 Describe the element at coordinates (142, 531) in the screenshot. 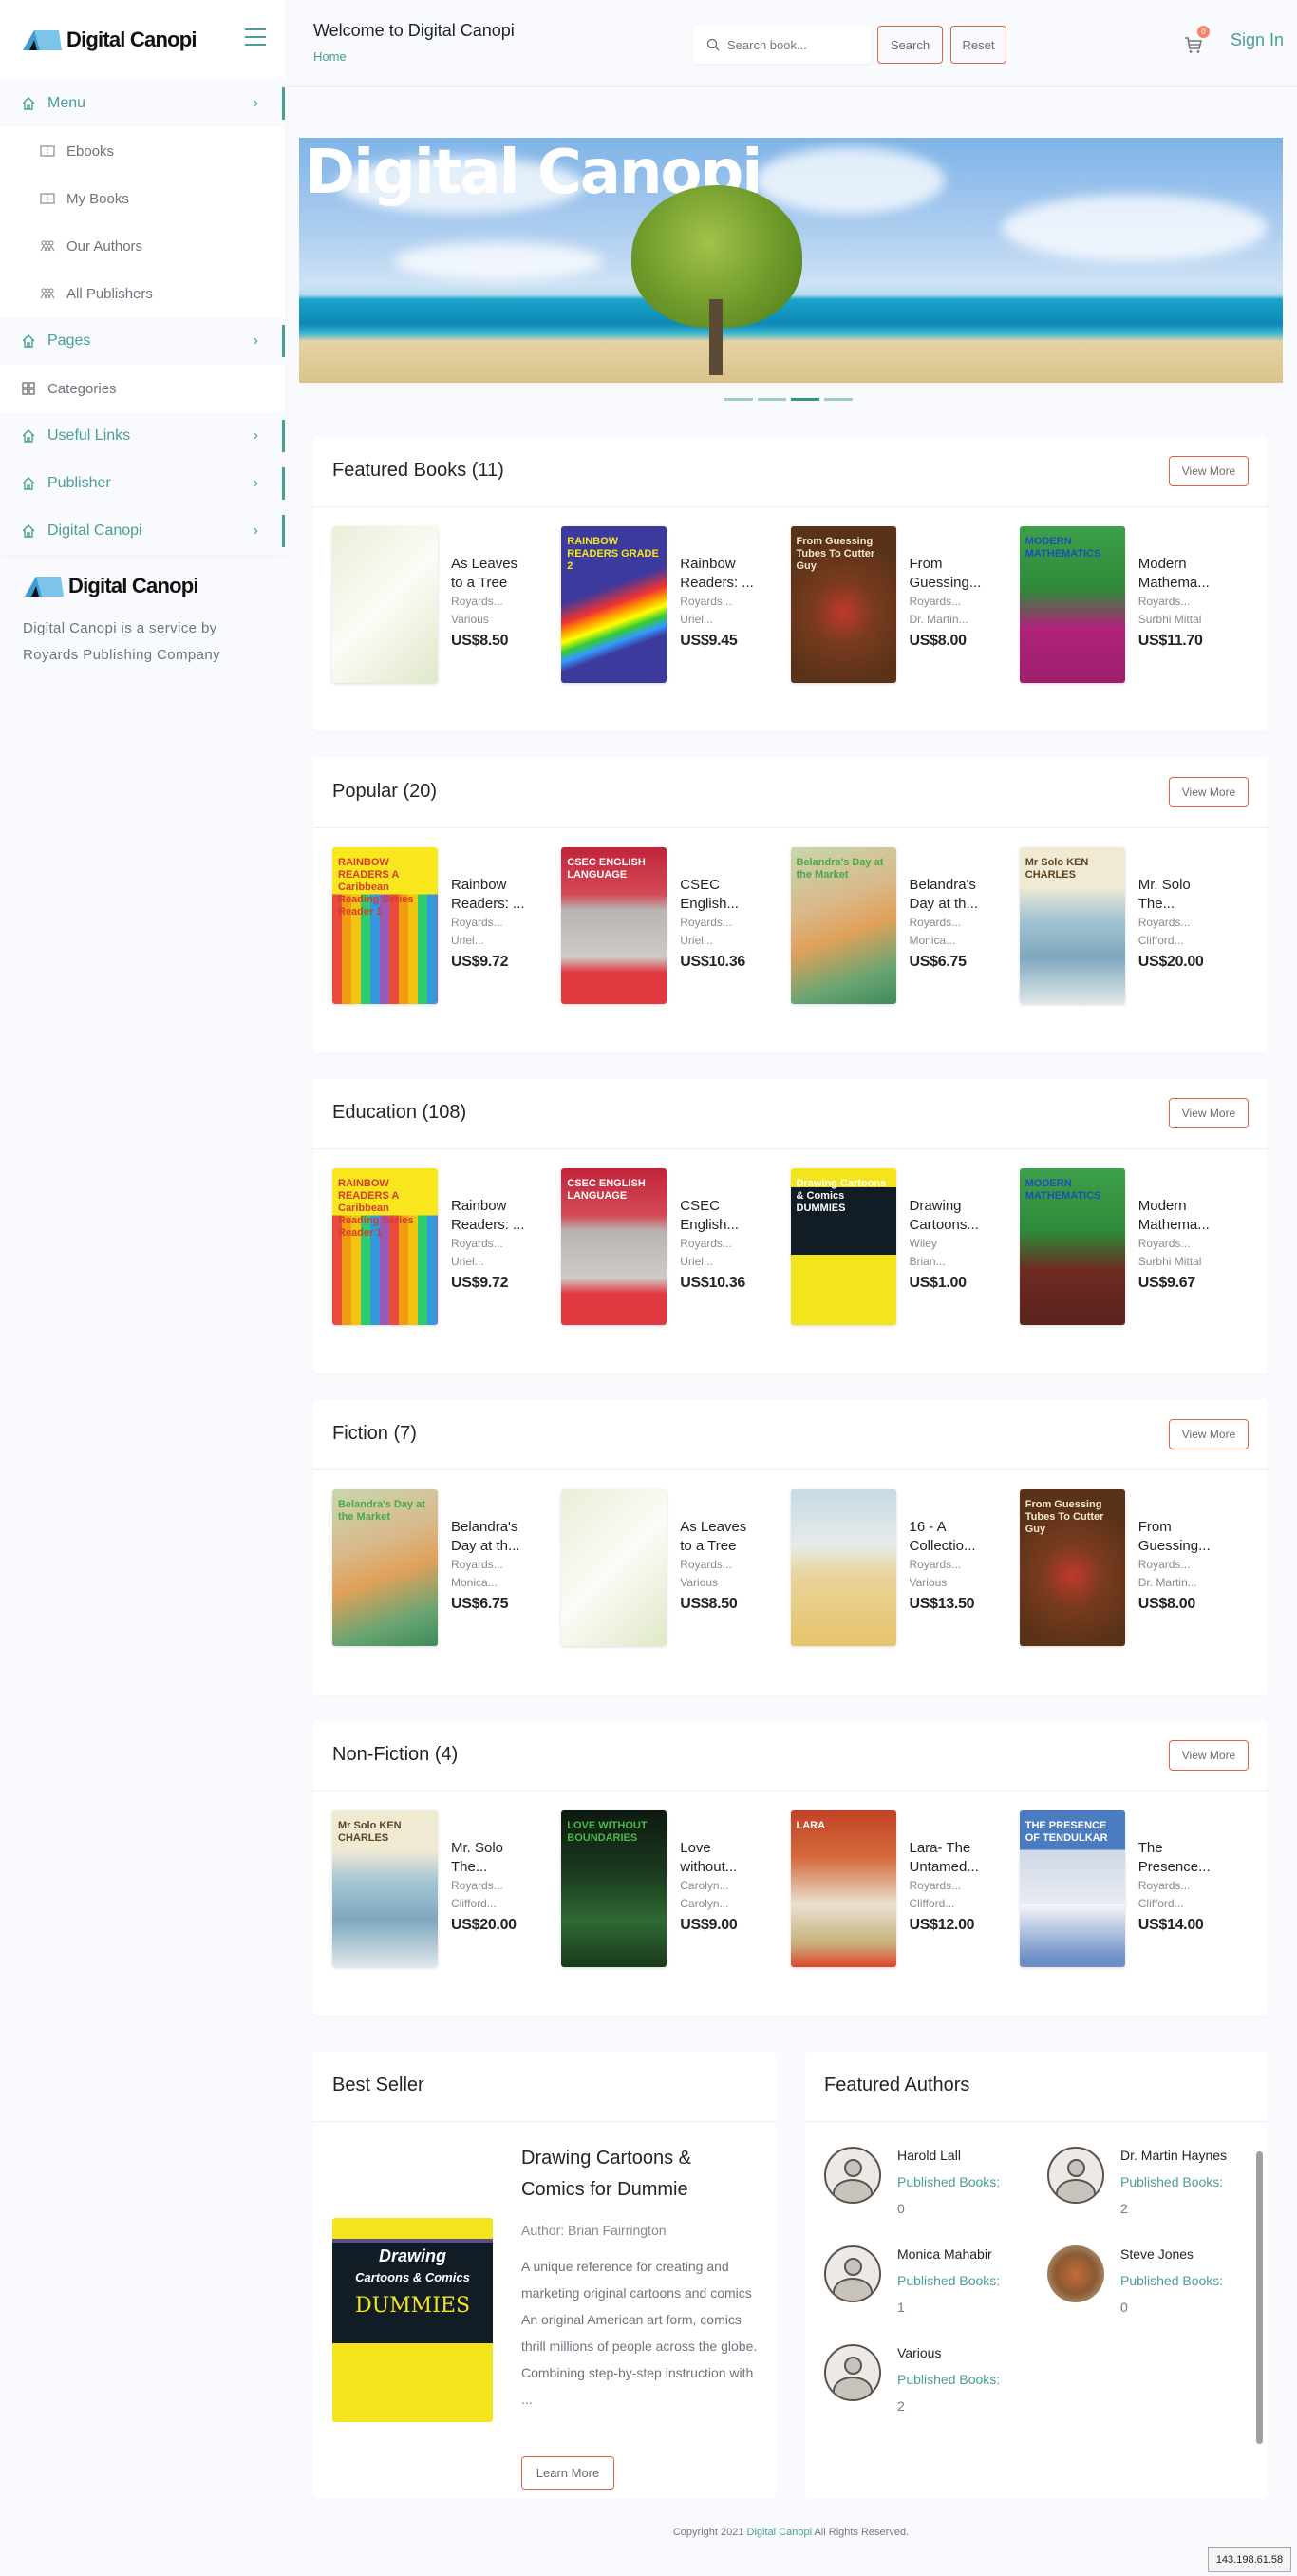

I see `sidebar-item-digital-canopi: Digital Canopi ›` at that location.